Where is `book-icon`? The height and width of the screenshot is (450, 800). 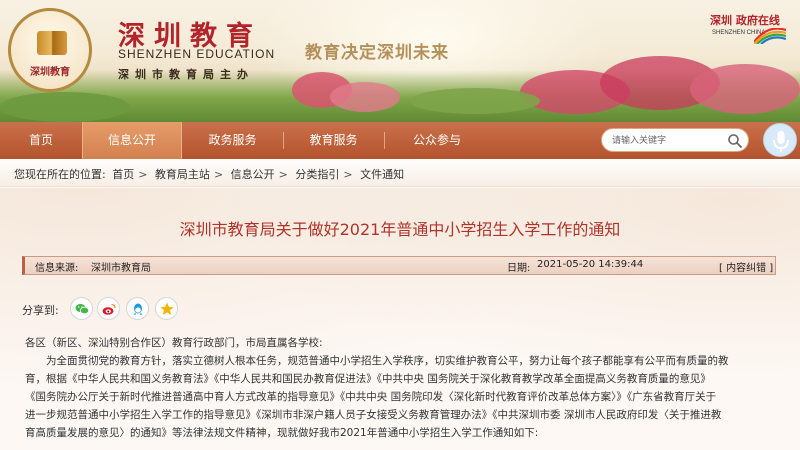 book-icon is located at coordinates (52, 43).